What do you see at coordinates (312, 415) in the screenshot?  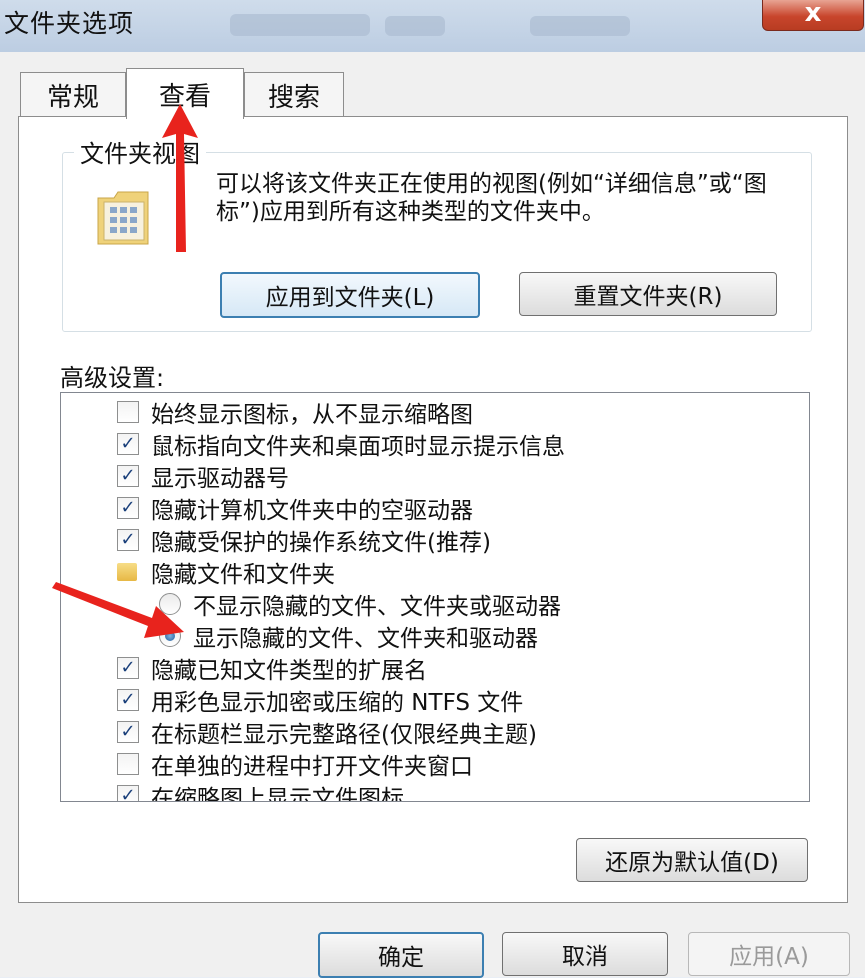 I see `list-item-label: 始终显示图标，从不显示缩略图` at bounding box center [312, 415].